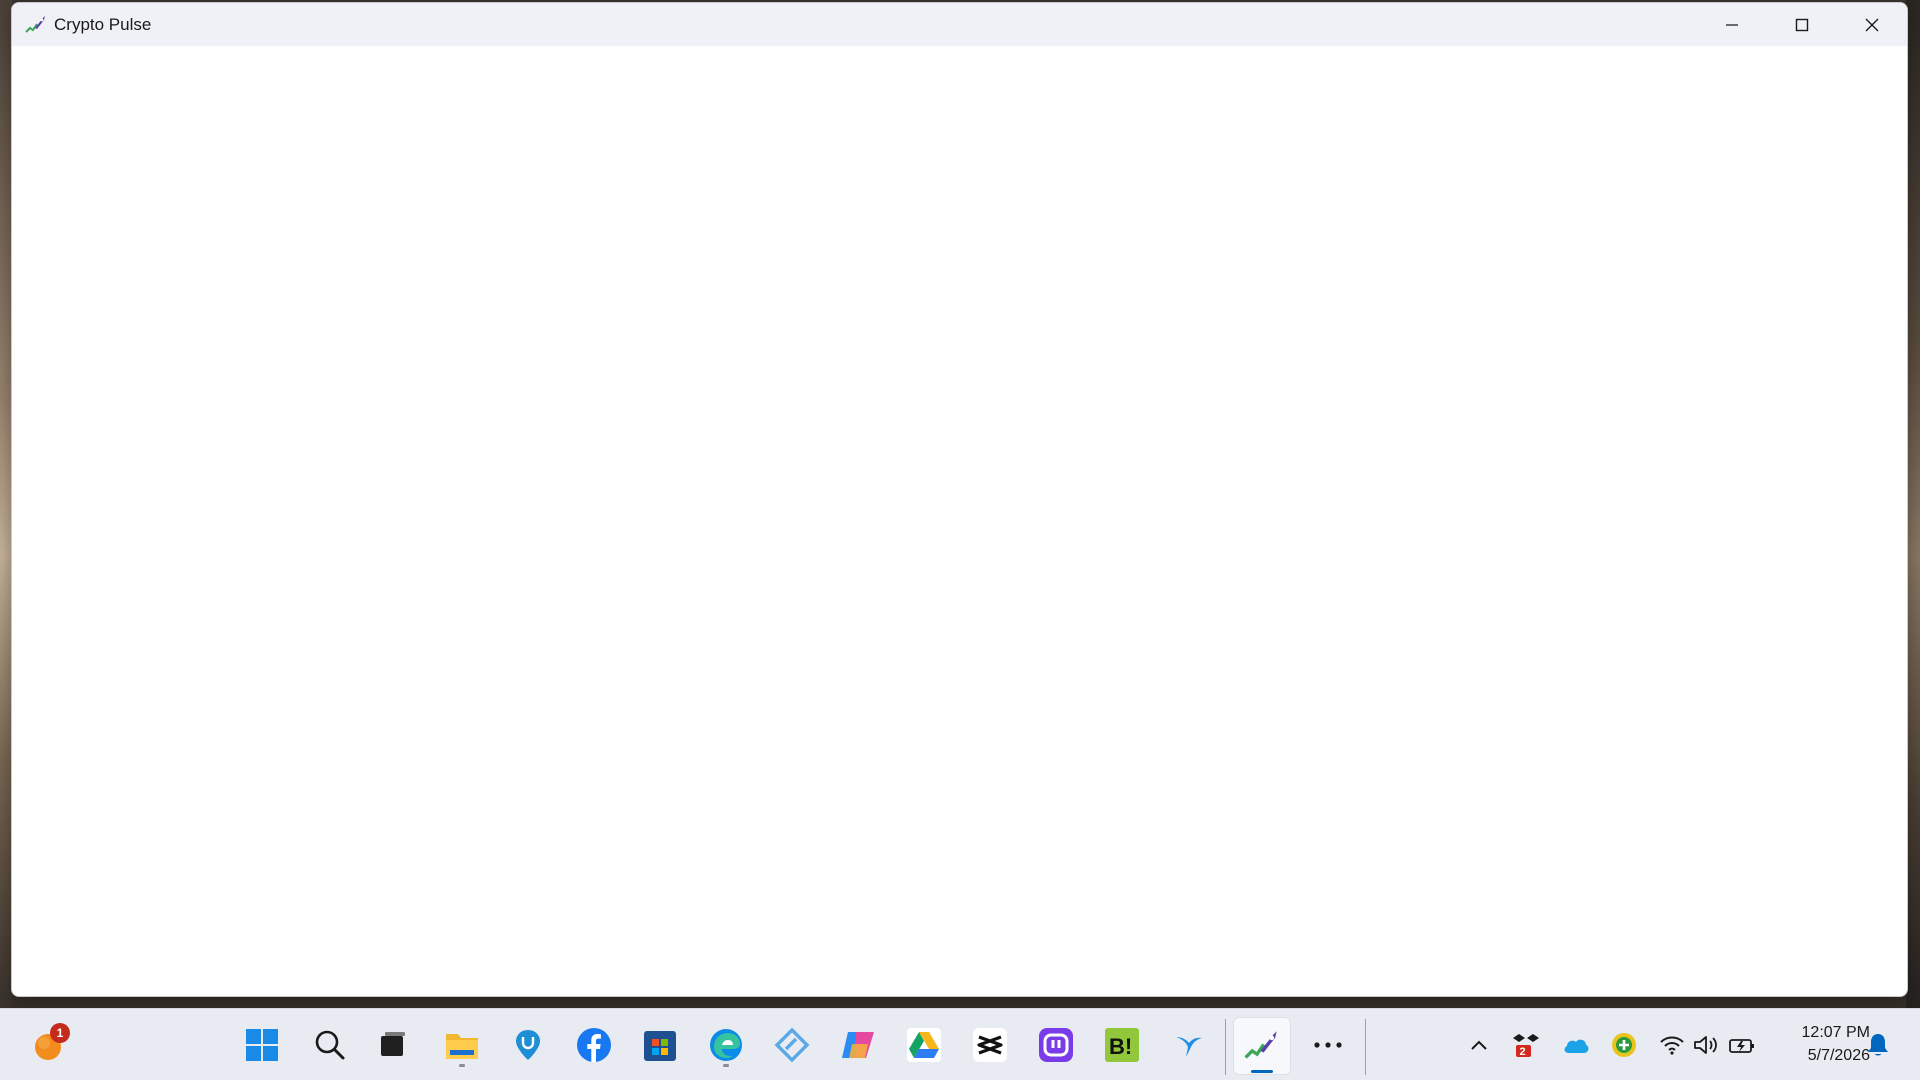 The height and width of the screenshot is (1080, 1920). I want to click on volume-button, so click(1706, 1045).